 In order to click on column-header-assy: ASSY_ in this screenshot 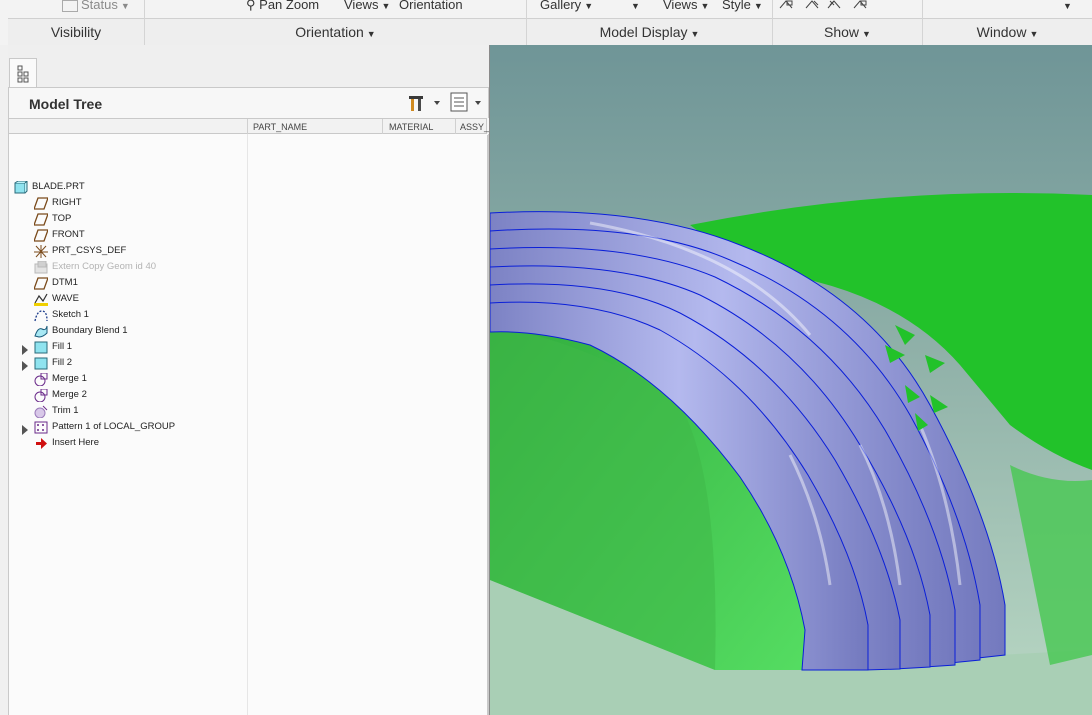, I will do `click(474, 127)`.